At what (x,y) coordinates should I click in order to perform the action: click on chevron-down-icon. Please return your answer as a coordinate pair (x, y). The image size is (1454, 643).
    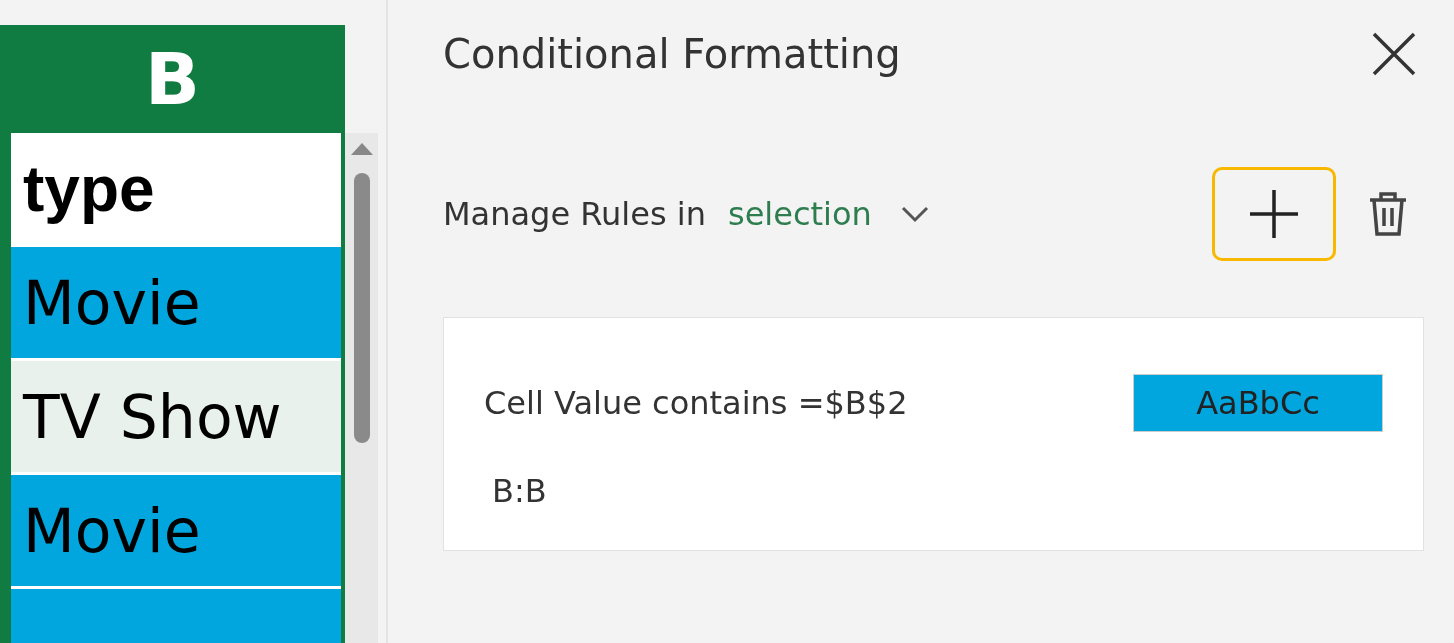
    Looking at the image, I should click on (914, 214).